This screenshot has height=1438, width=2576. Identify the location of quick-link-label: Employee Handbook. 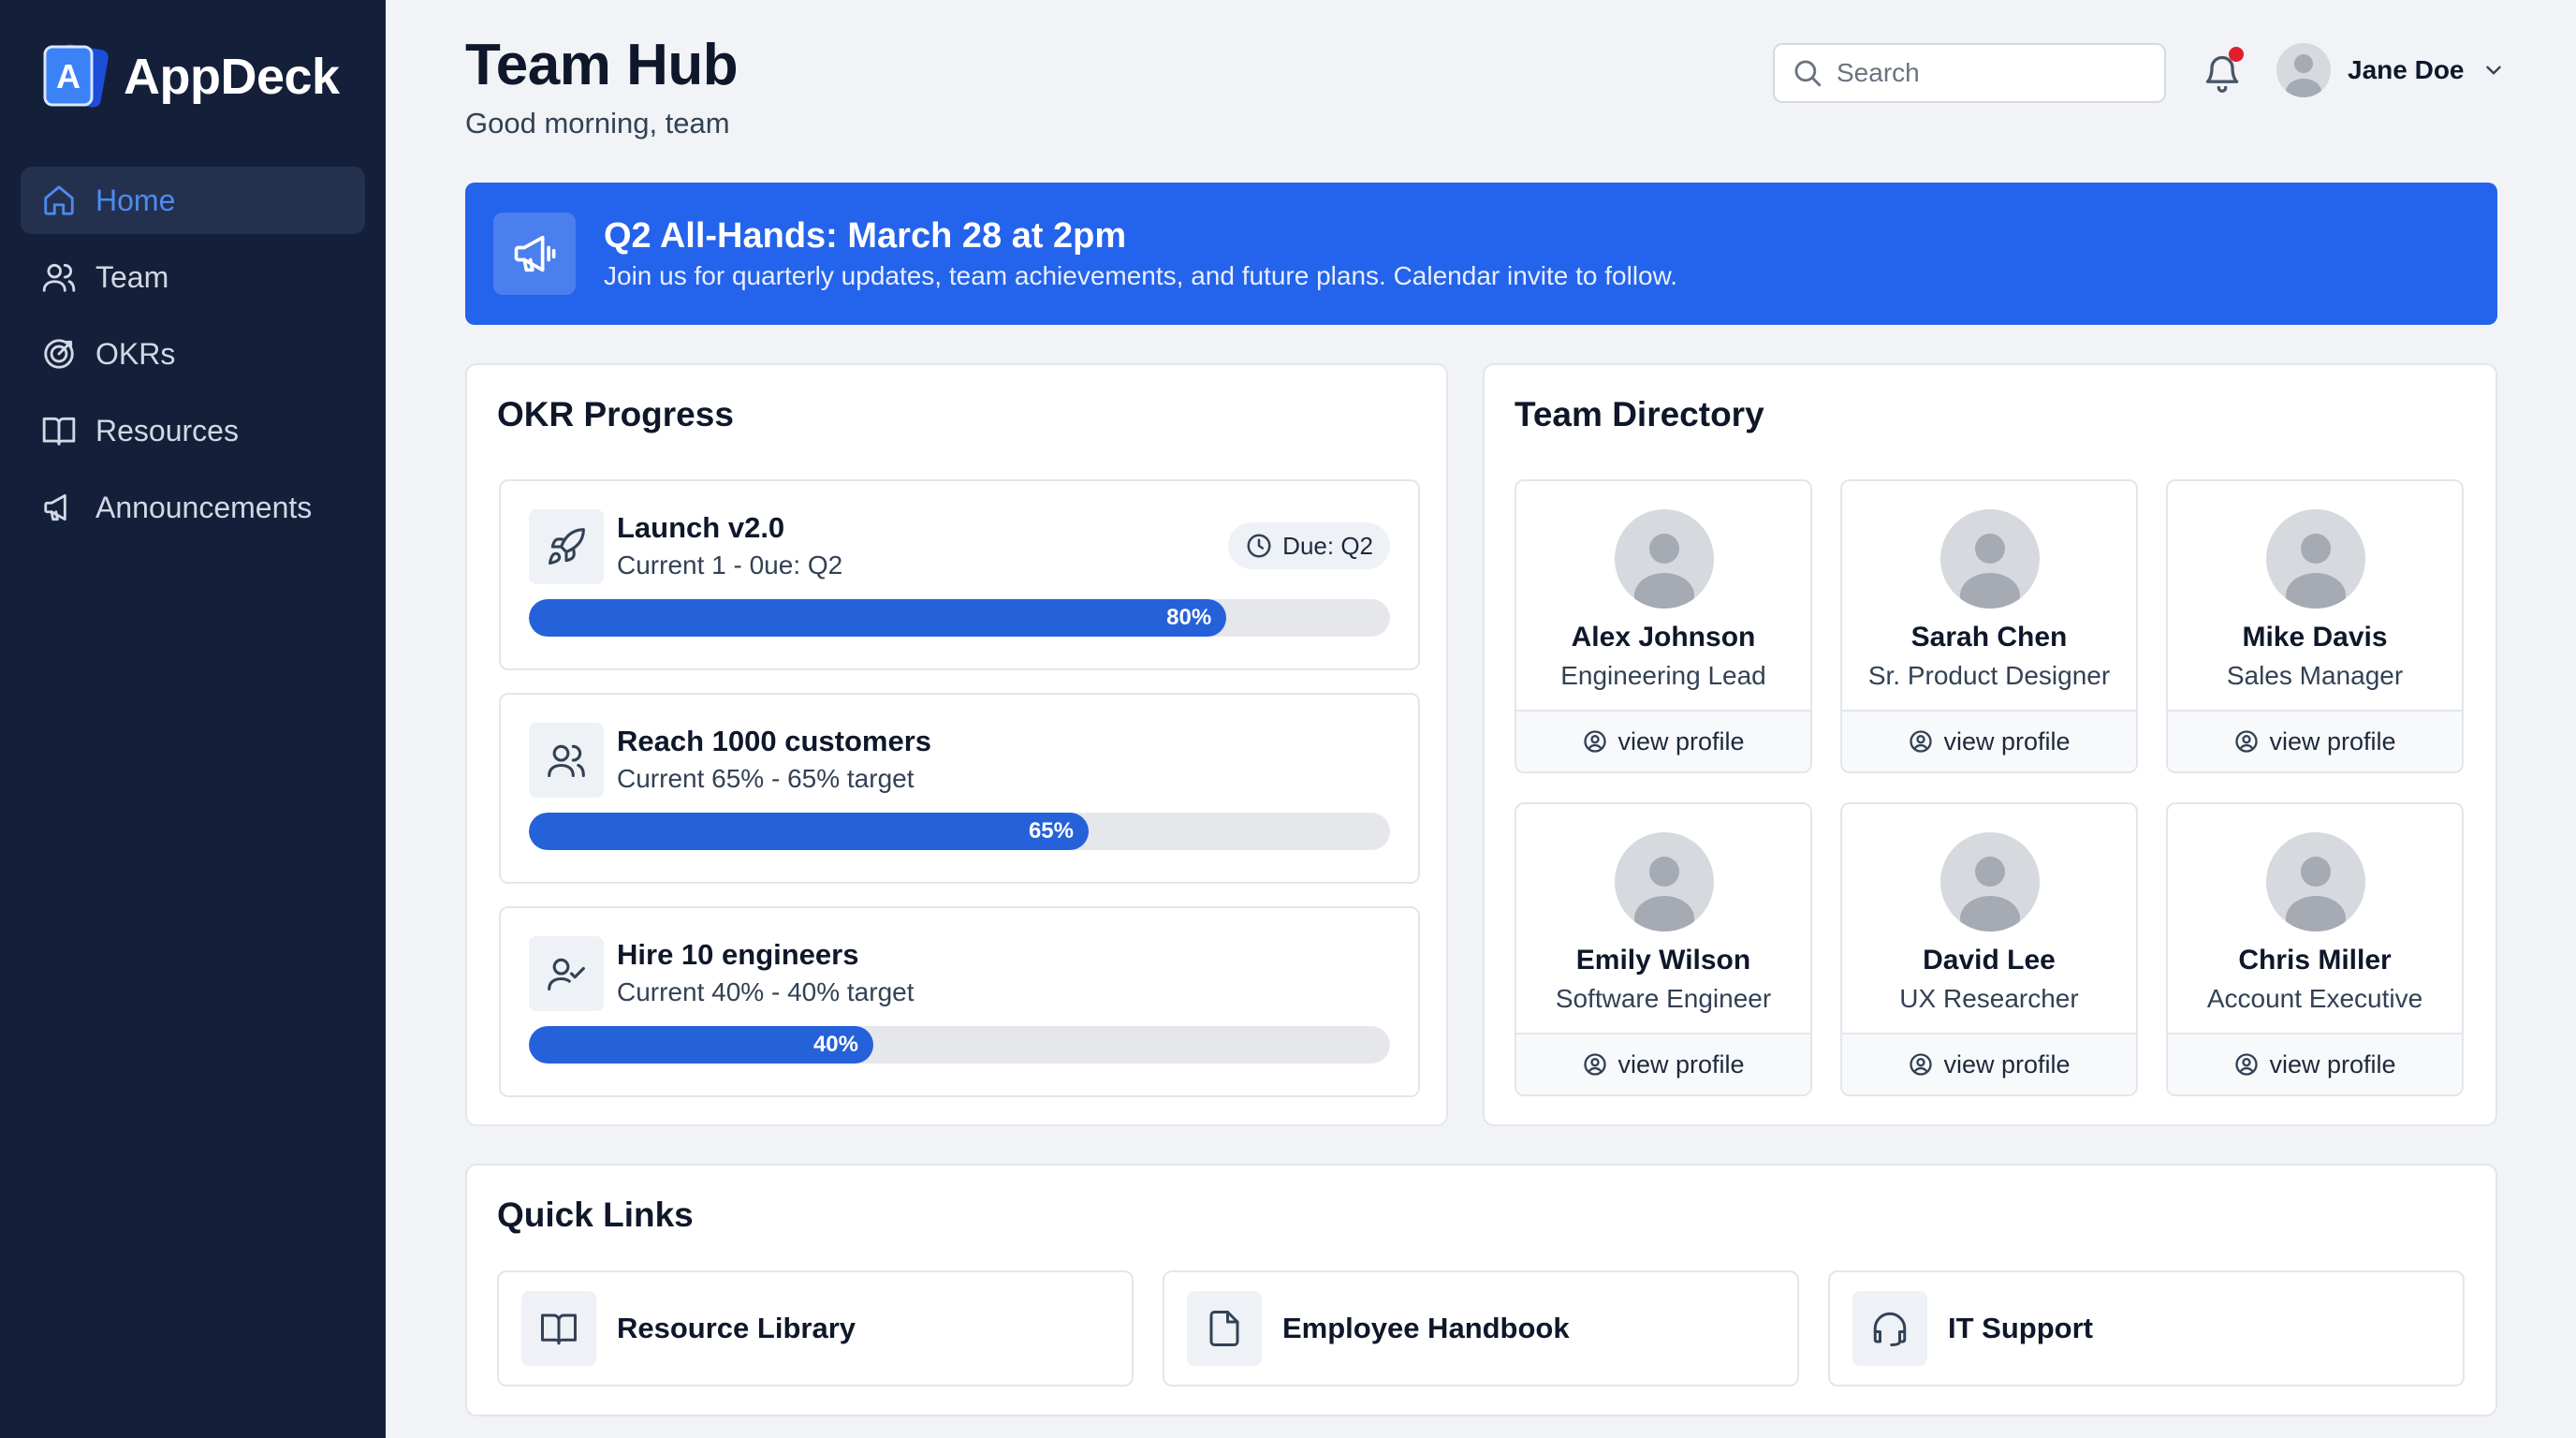
(1426, 1328).